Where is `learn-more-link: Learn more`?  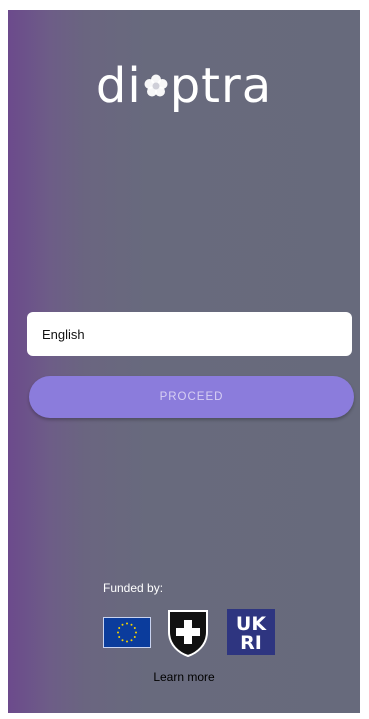
learn-more-link: Learn more is located at coordinates (184, 677).